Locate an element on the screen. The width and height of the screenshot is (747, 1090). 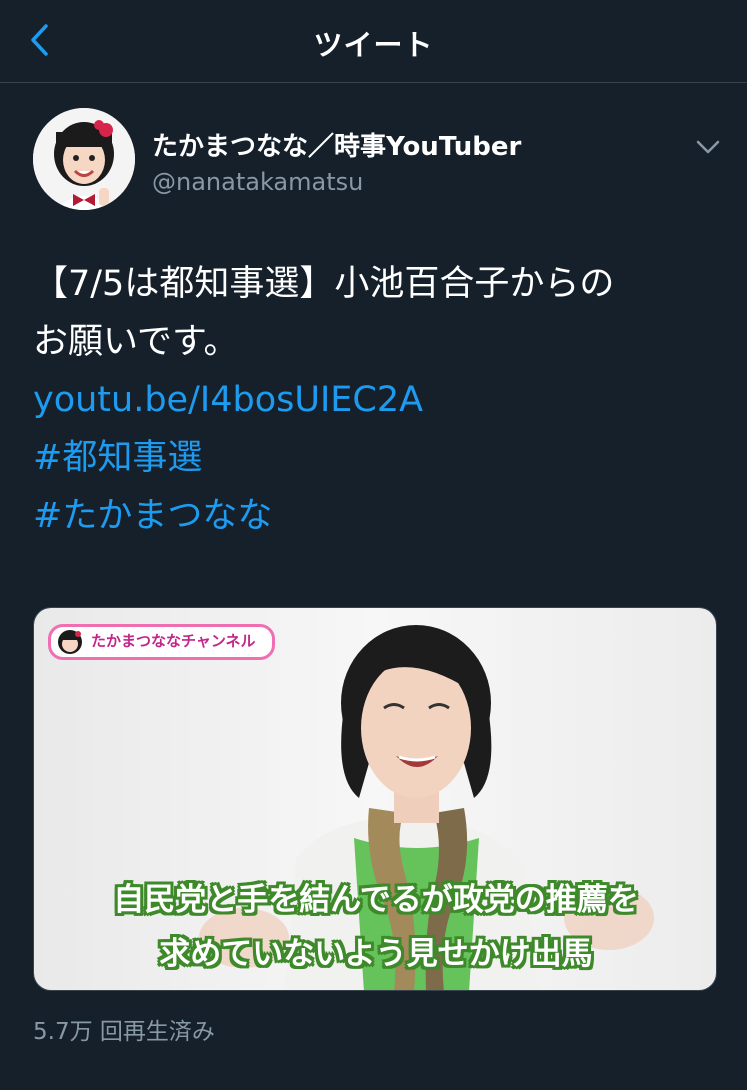
chevron-down-icon is located at coordinates (708, 147).